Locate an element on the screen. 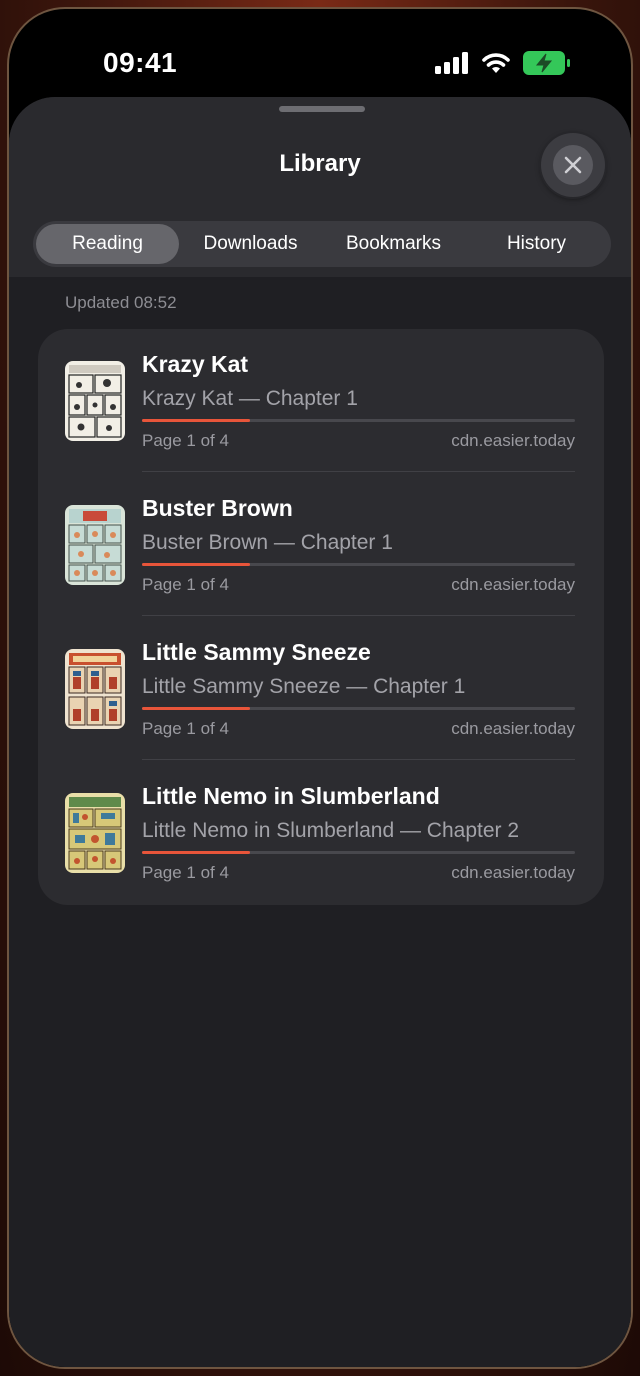 The width and height of the screenshot is (640, 1376). tab-downloads: Downloads is located at coordinates (250, 244).